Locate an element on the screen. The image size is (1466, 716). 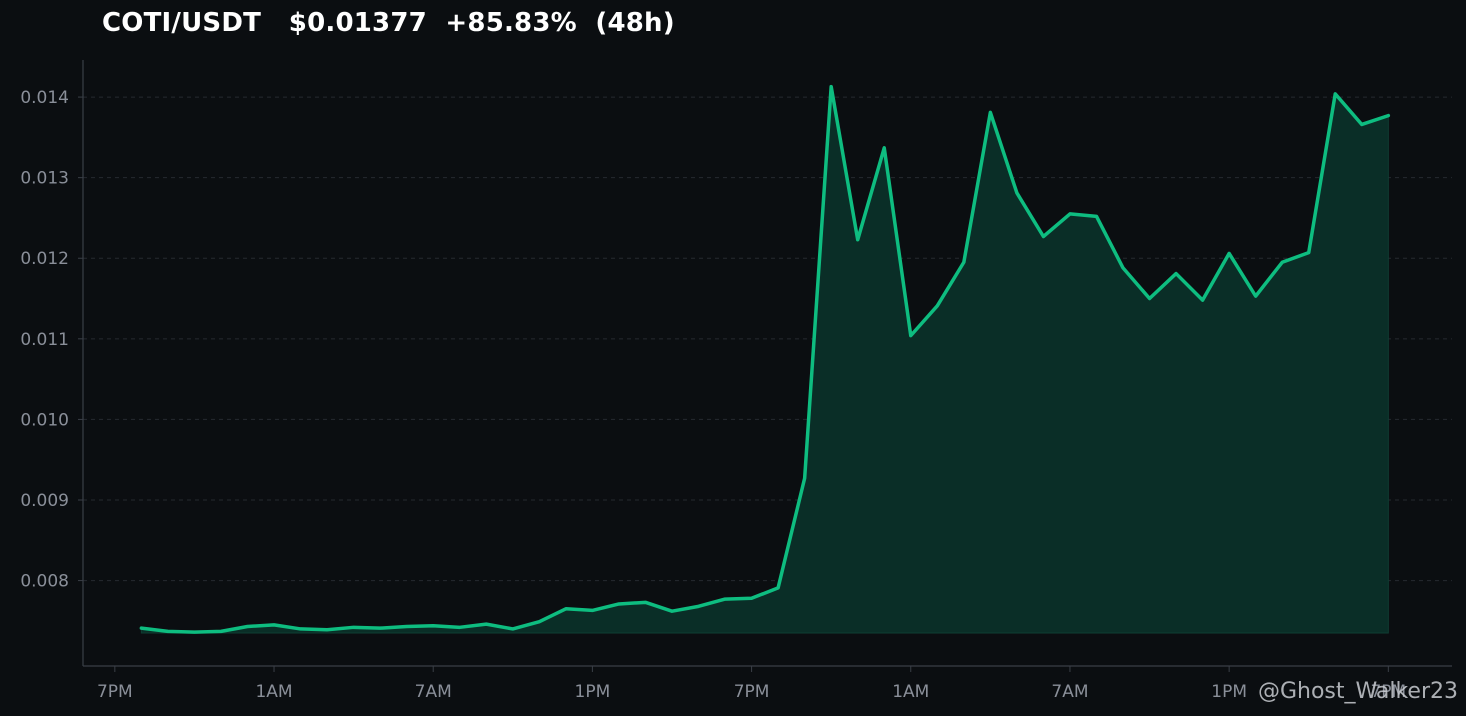
y-tick-label-2: 0.010 is located at coordinates (44, 420).